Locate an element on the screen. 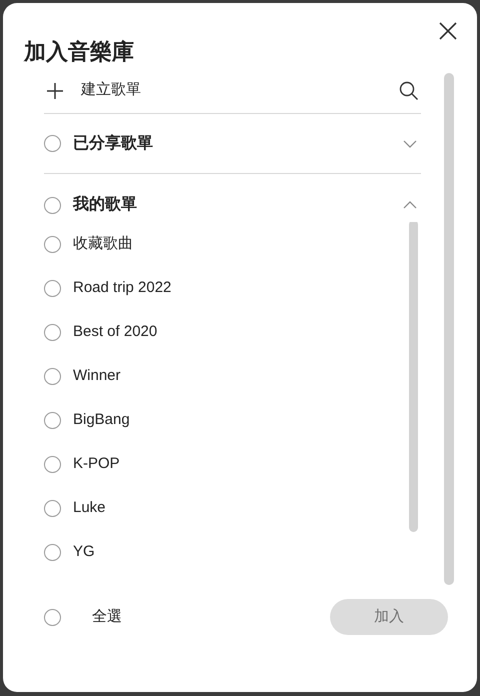  section-title: 我的歌單 is located at coordinates (105, 204).